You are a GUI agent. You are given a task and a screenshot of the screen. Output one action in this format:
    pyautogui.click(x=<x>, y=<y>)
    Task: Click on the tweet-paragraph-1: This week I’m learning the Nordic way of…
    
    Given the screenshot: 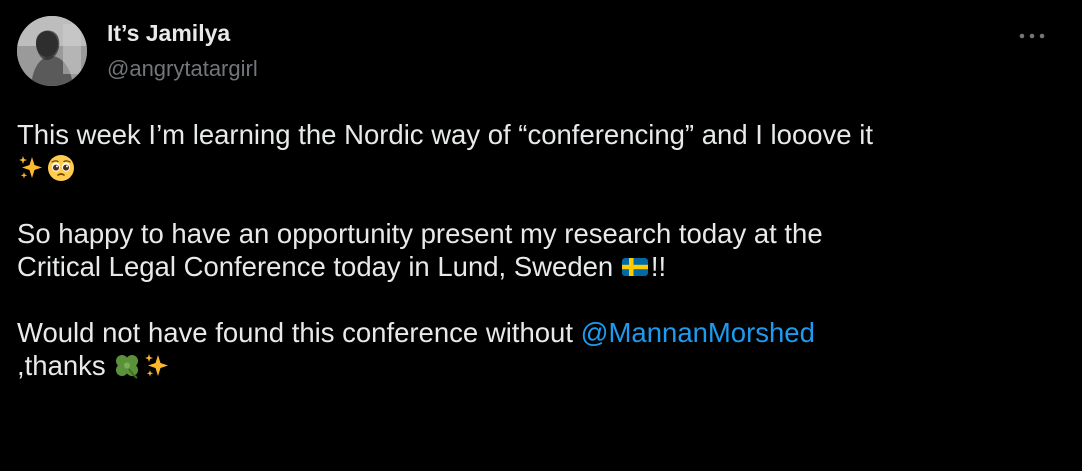 What is the action you would take?
    pyautogui.click(x=537, y=151)
    